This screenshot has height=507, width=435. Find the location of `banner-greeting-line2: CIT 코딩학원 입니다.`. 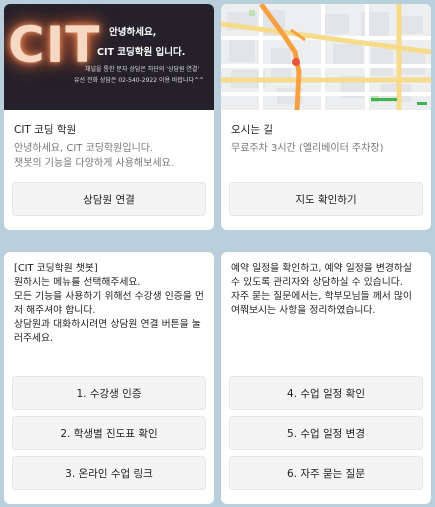

banner-greeting-line2: CIT 코딩학원 입니다. is located at coordinates (141, 52).